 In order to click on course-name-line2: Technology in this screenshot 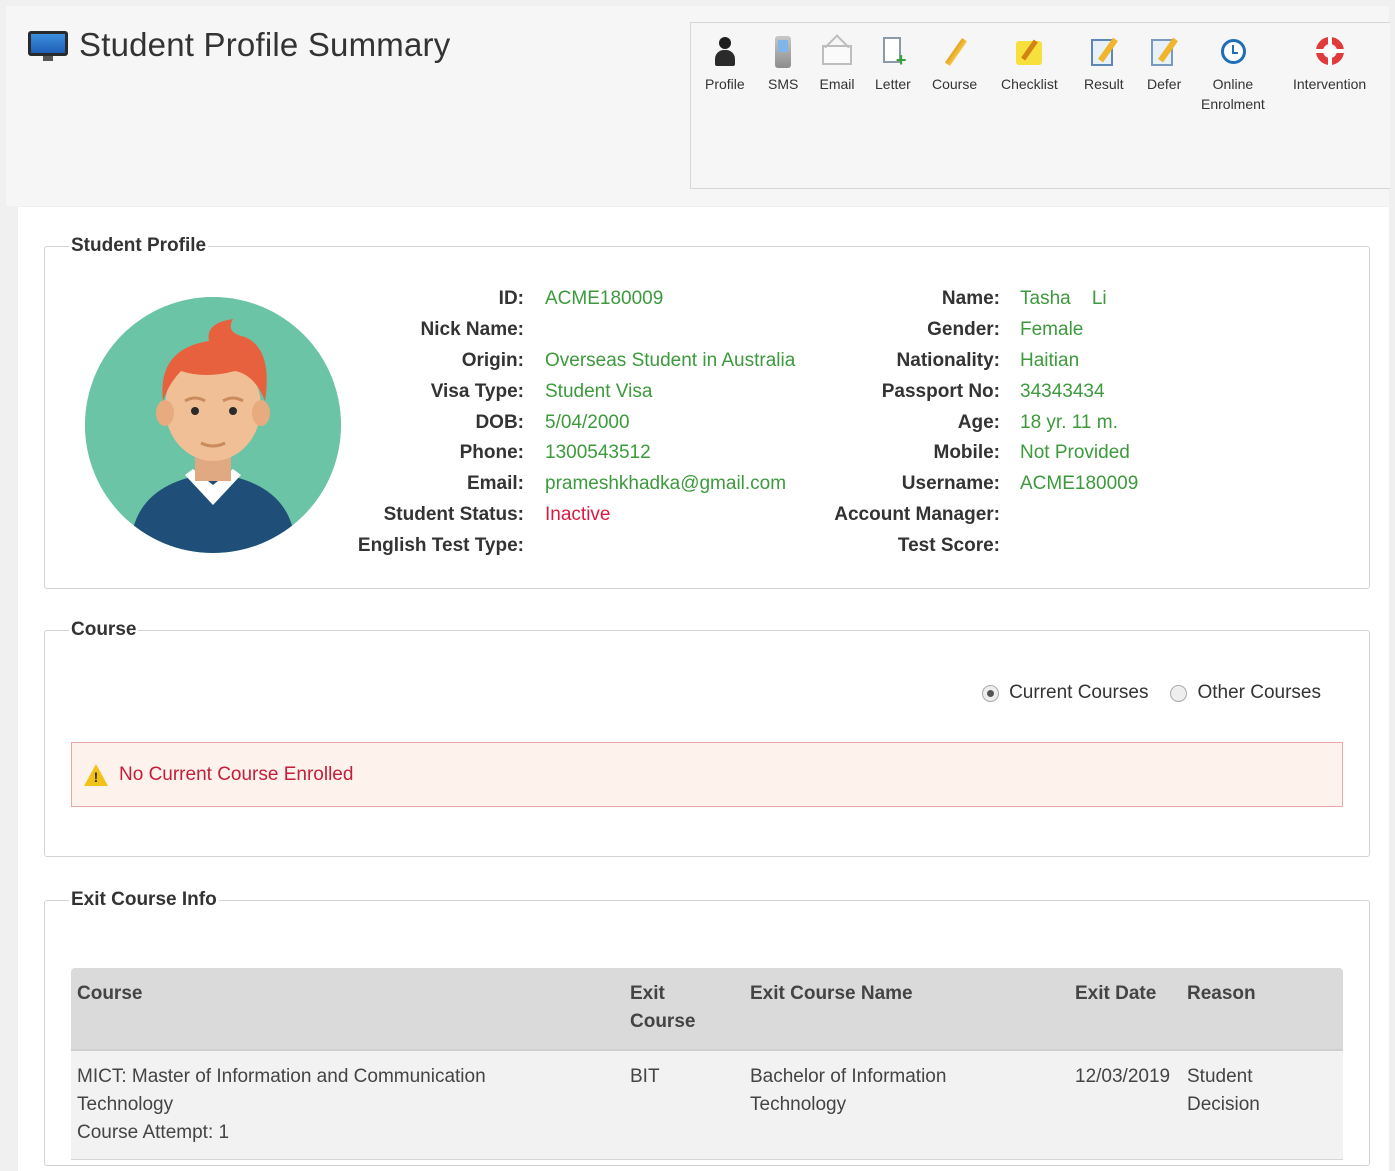, I will do `click(125, 1104)`.